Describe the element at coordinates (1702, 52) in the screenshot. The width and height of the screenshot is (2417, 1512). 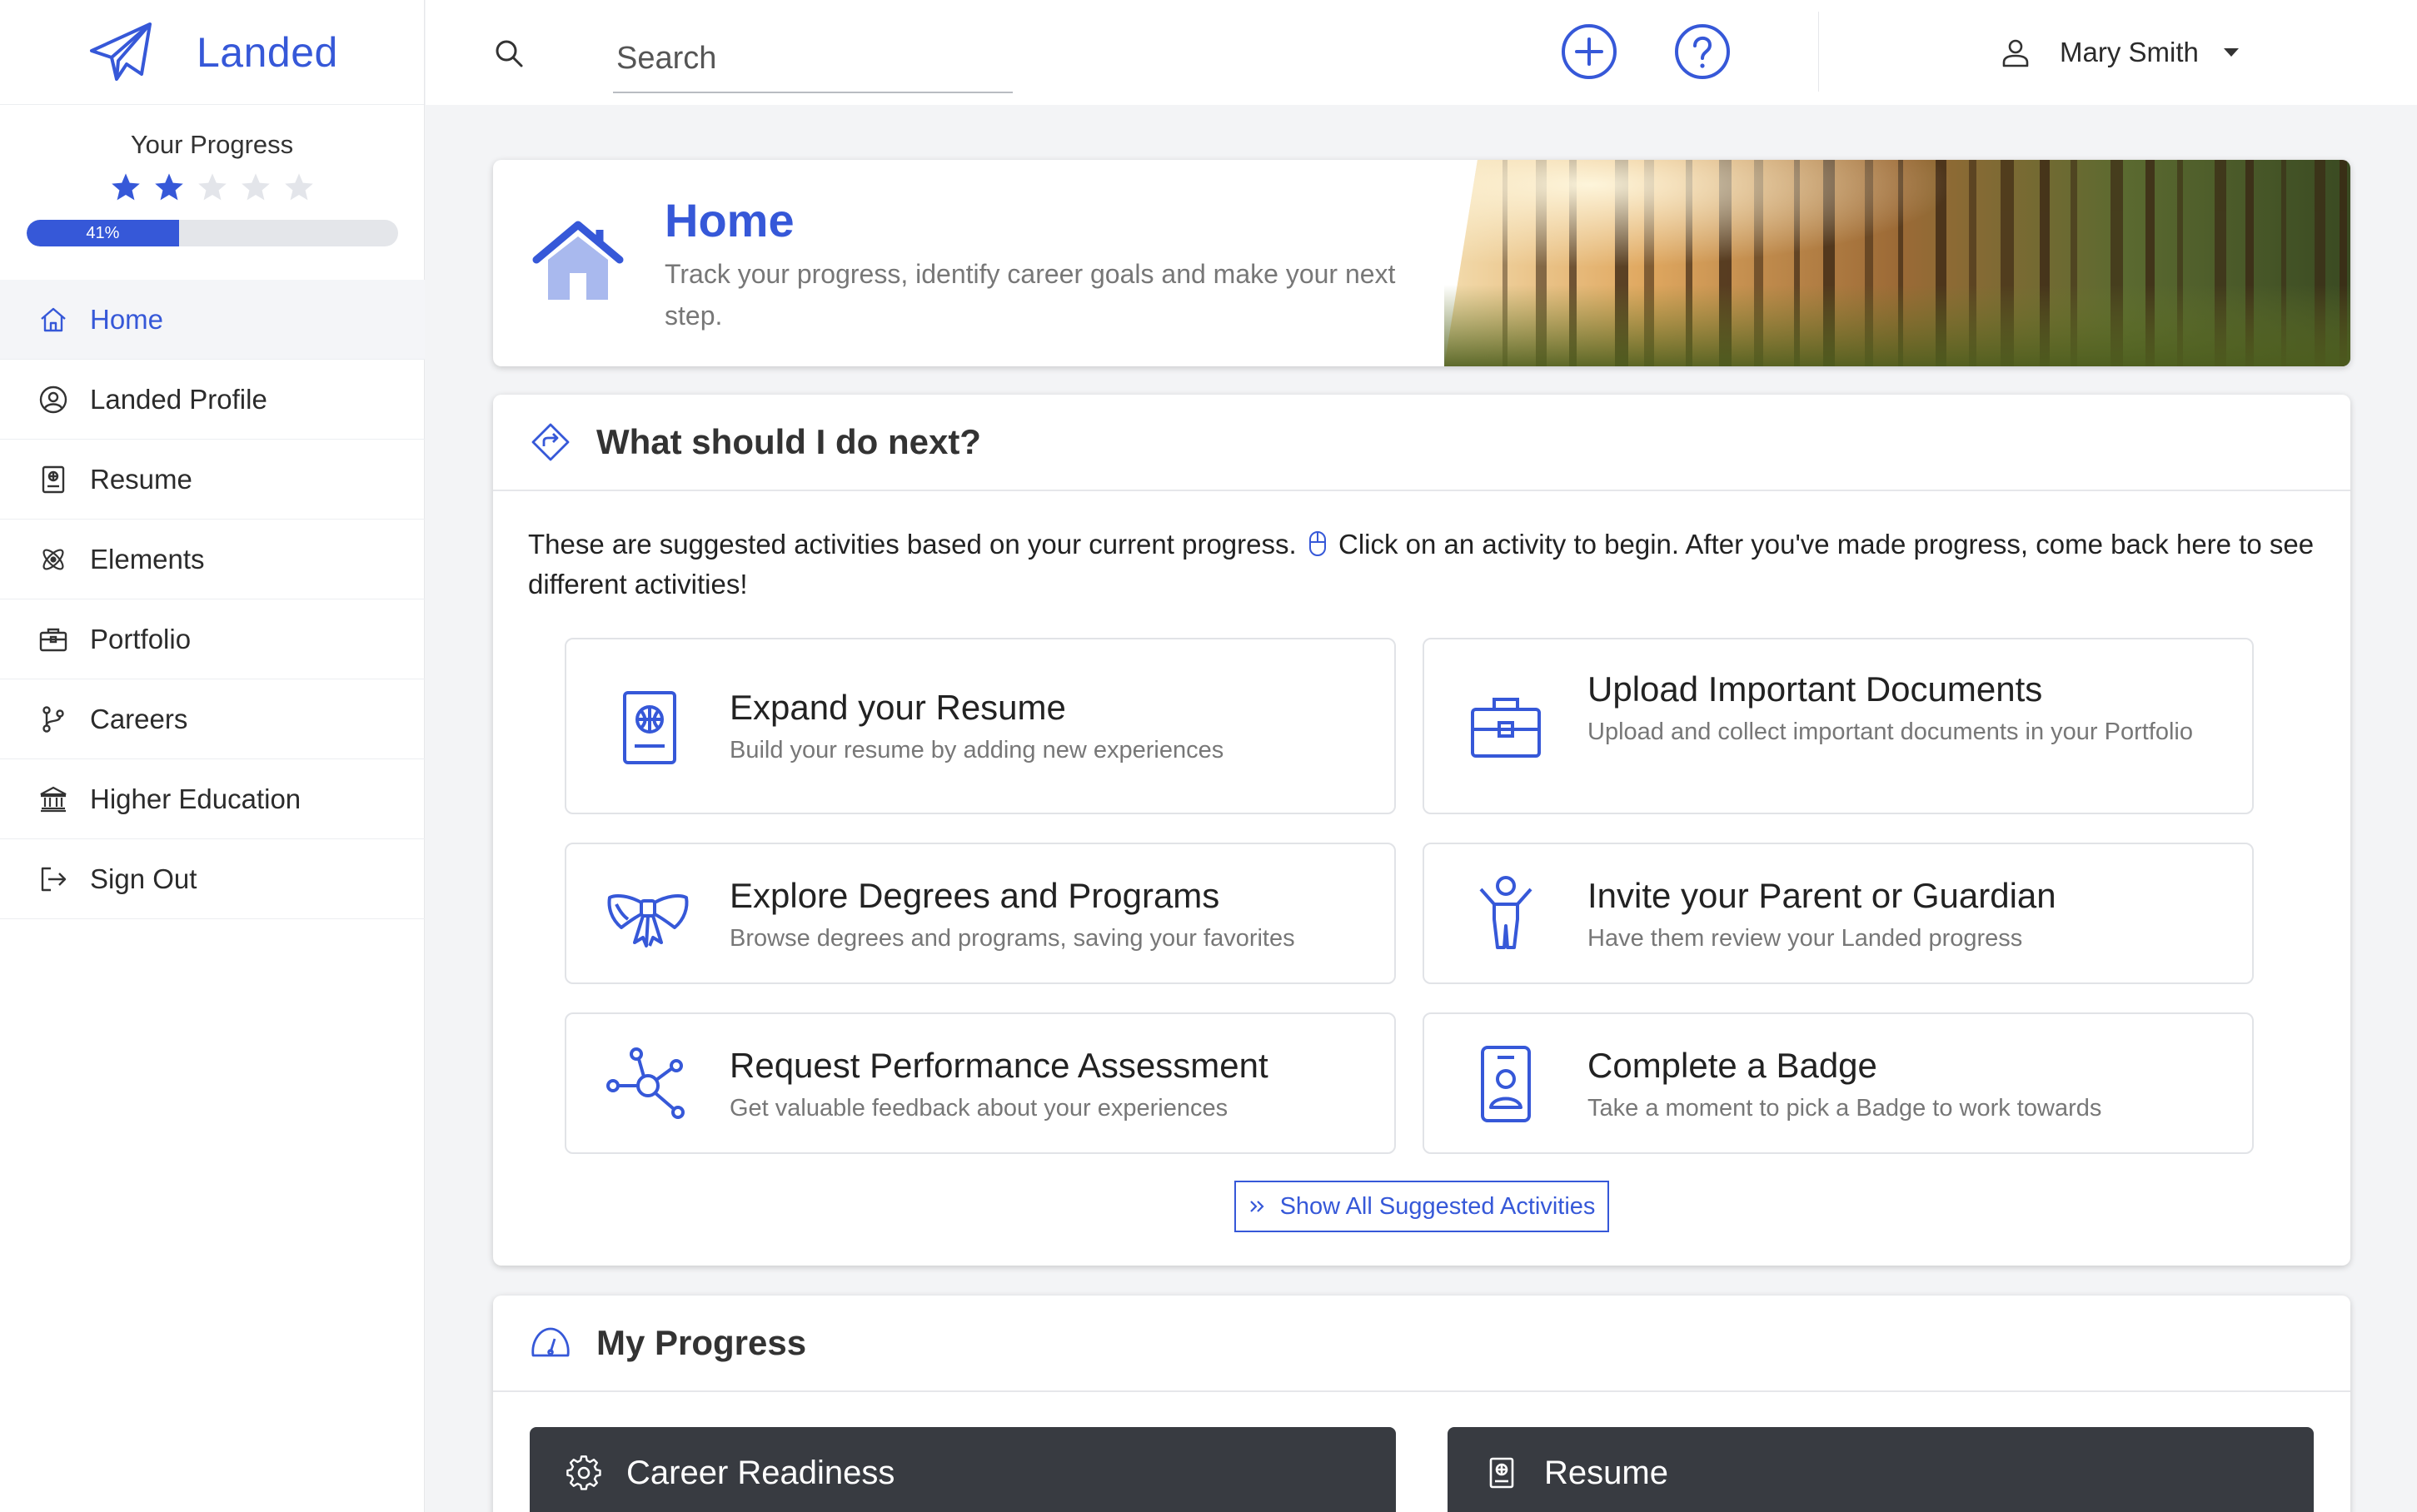
I see `question-circle-icon` at that location.